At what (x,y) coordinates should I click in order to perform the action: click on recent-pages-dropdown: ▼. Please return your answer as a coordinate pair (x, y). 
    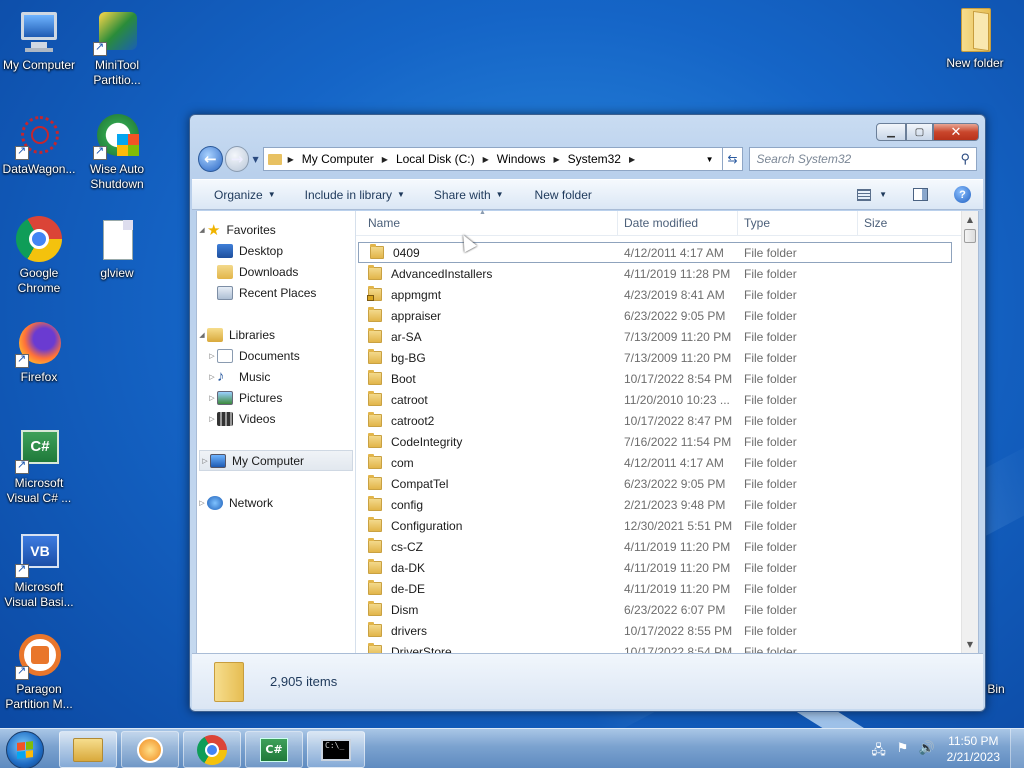
    Looking at the image, I should click on (255, 159).